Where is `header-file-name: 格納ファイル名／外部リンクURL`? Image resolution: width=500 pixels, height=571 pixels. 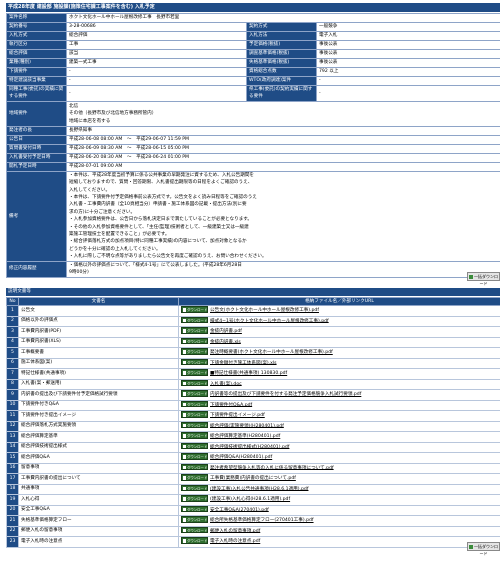
header-file-name: 格納ファイル名／外部リンクURL is located at coordinates (339, 301).